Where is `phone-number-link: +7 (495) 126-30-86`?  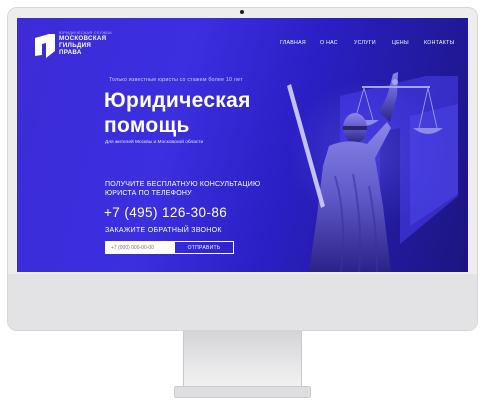
phone-number-link: +7 (495) 126-30-86 is located at coordinates (165, 212).